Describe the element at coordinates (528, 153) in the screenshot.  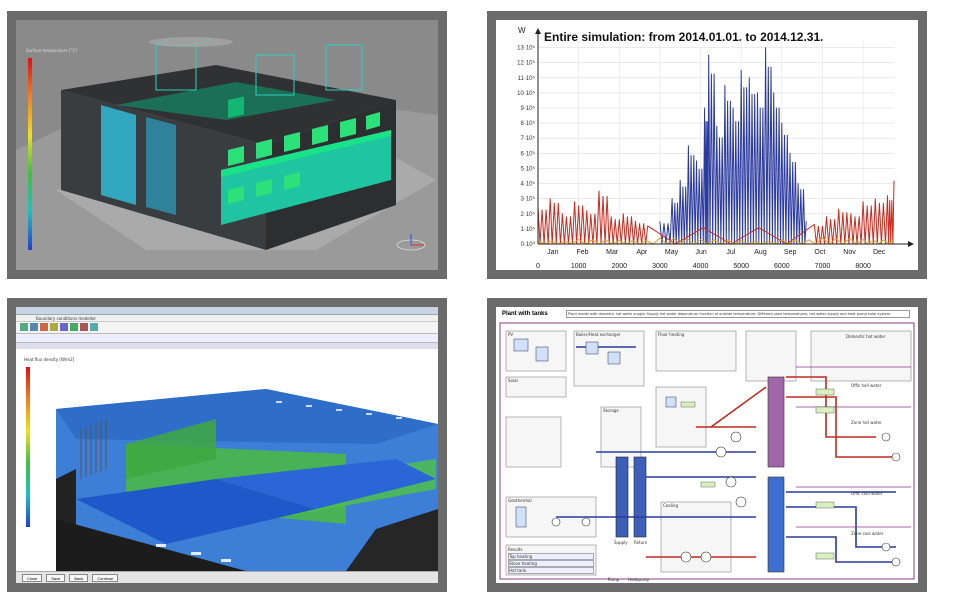
I see `y-tick-label: 6·10⁵` at that location.